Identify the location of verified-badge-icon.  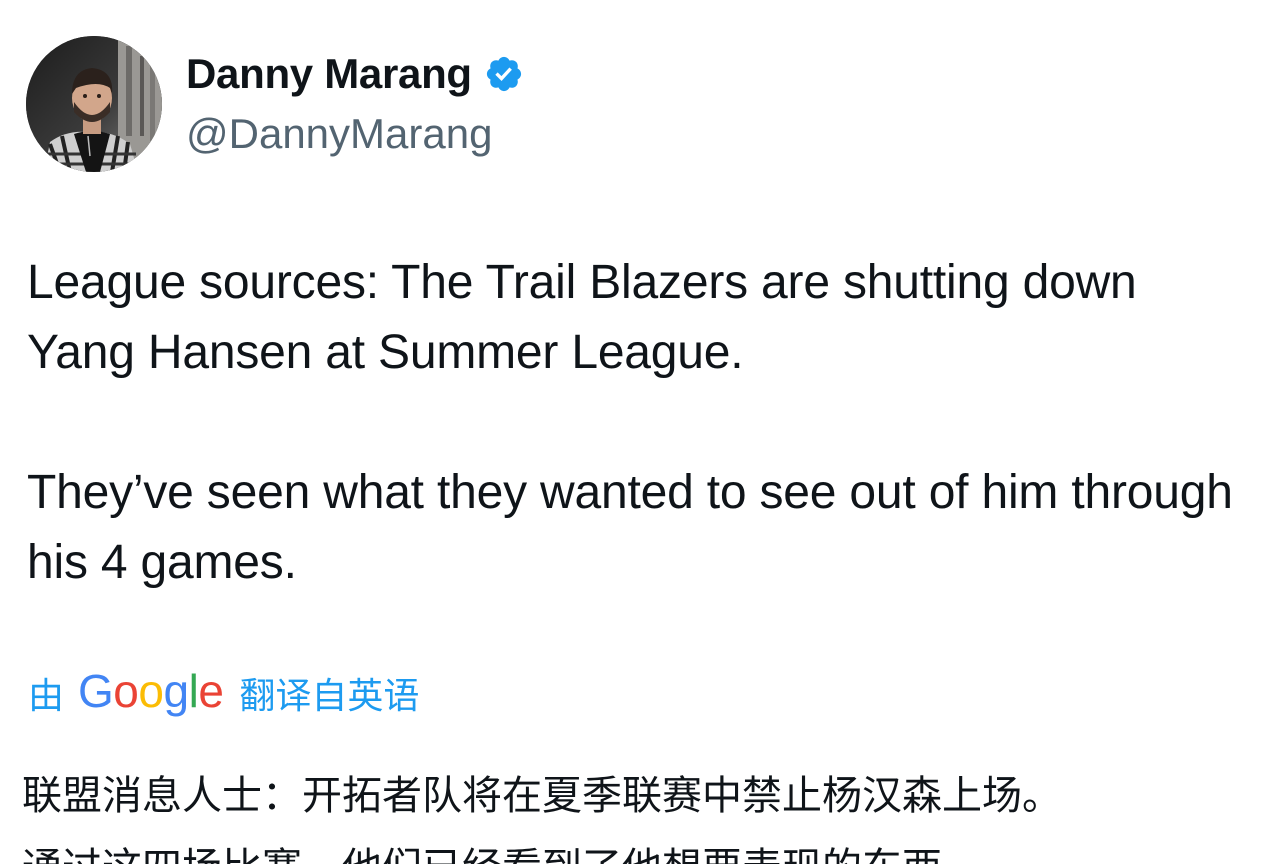
(503, 74).